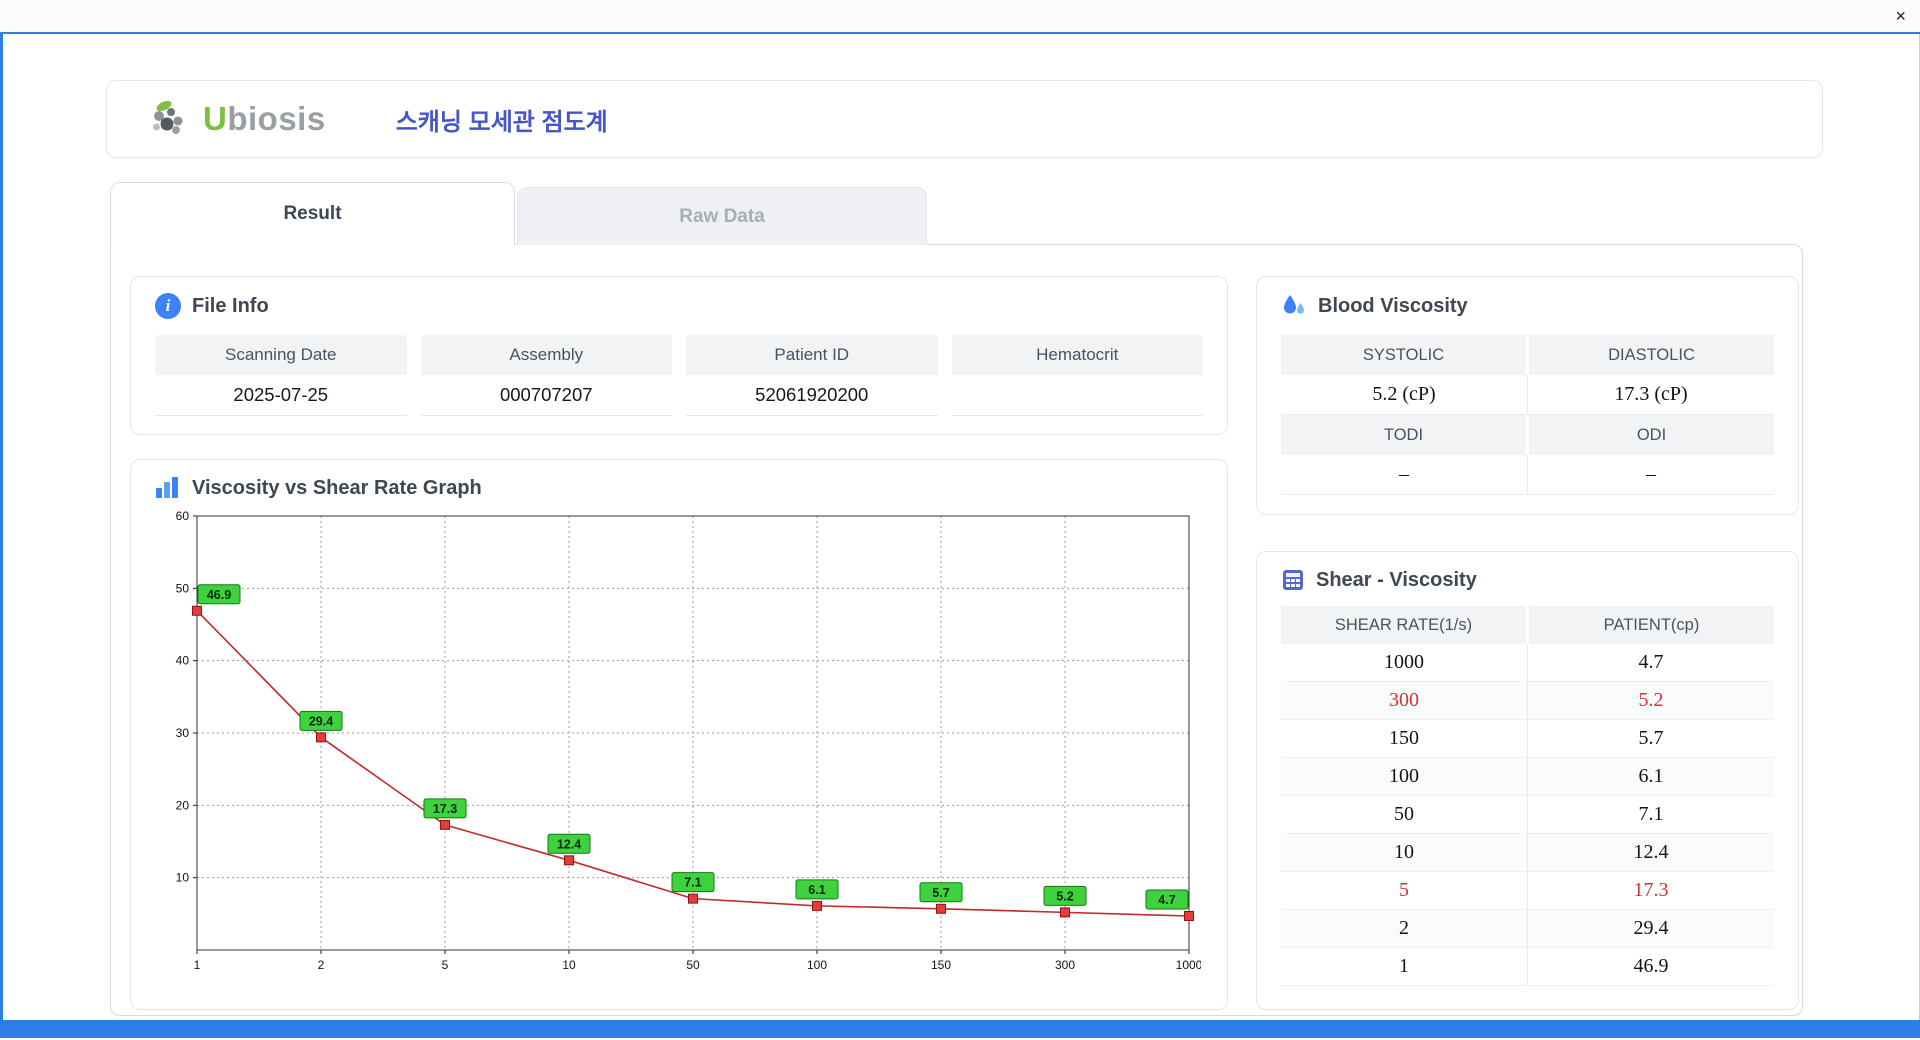 This screenshot has height=1040, width=1920. I want to click on logo-text-u: U, so click(215, 118).